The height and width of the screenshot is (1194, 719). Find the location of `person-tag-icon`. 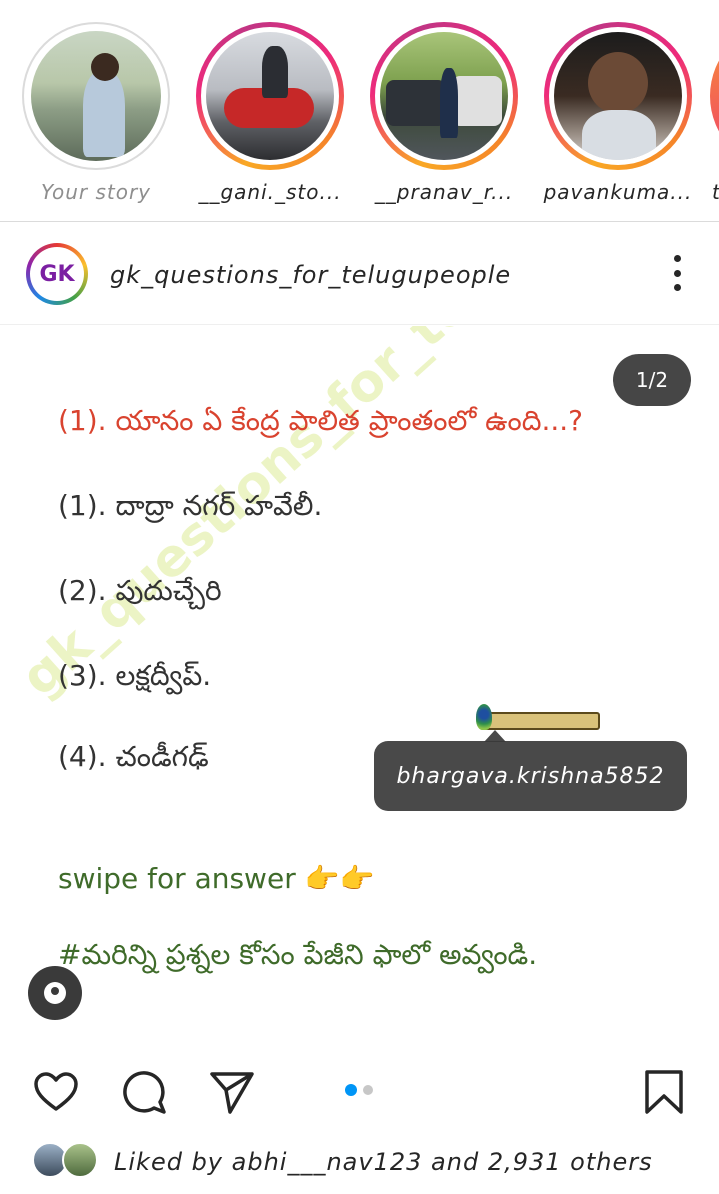

person-tag-icon is located at coordinates (55, 993).